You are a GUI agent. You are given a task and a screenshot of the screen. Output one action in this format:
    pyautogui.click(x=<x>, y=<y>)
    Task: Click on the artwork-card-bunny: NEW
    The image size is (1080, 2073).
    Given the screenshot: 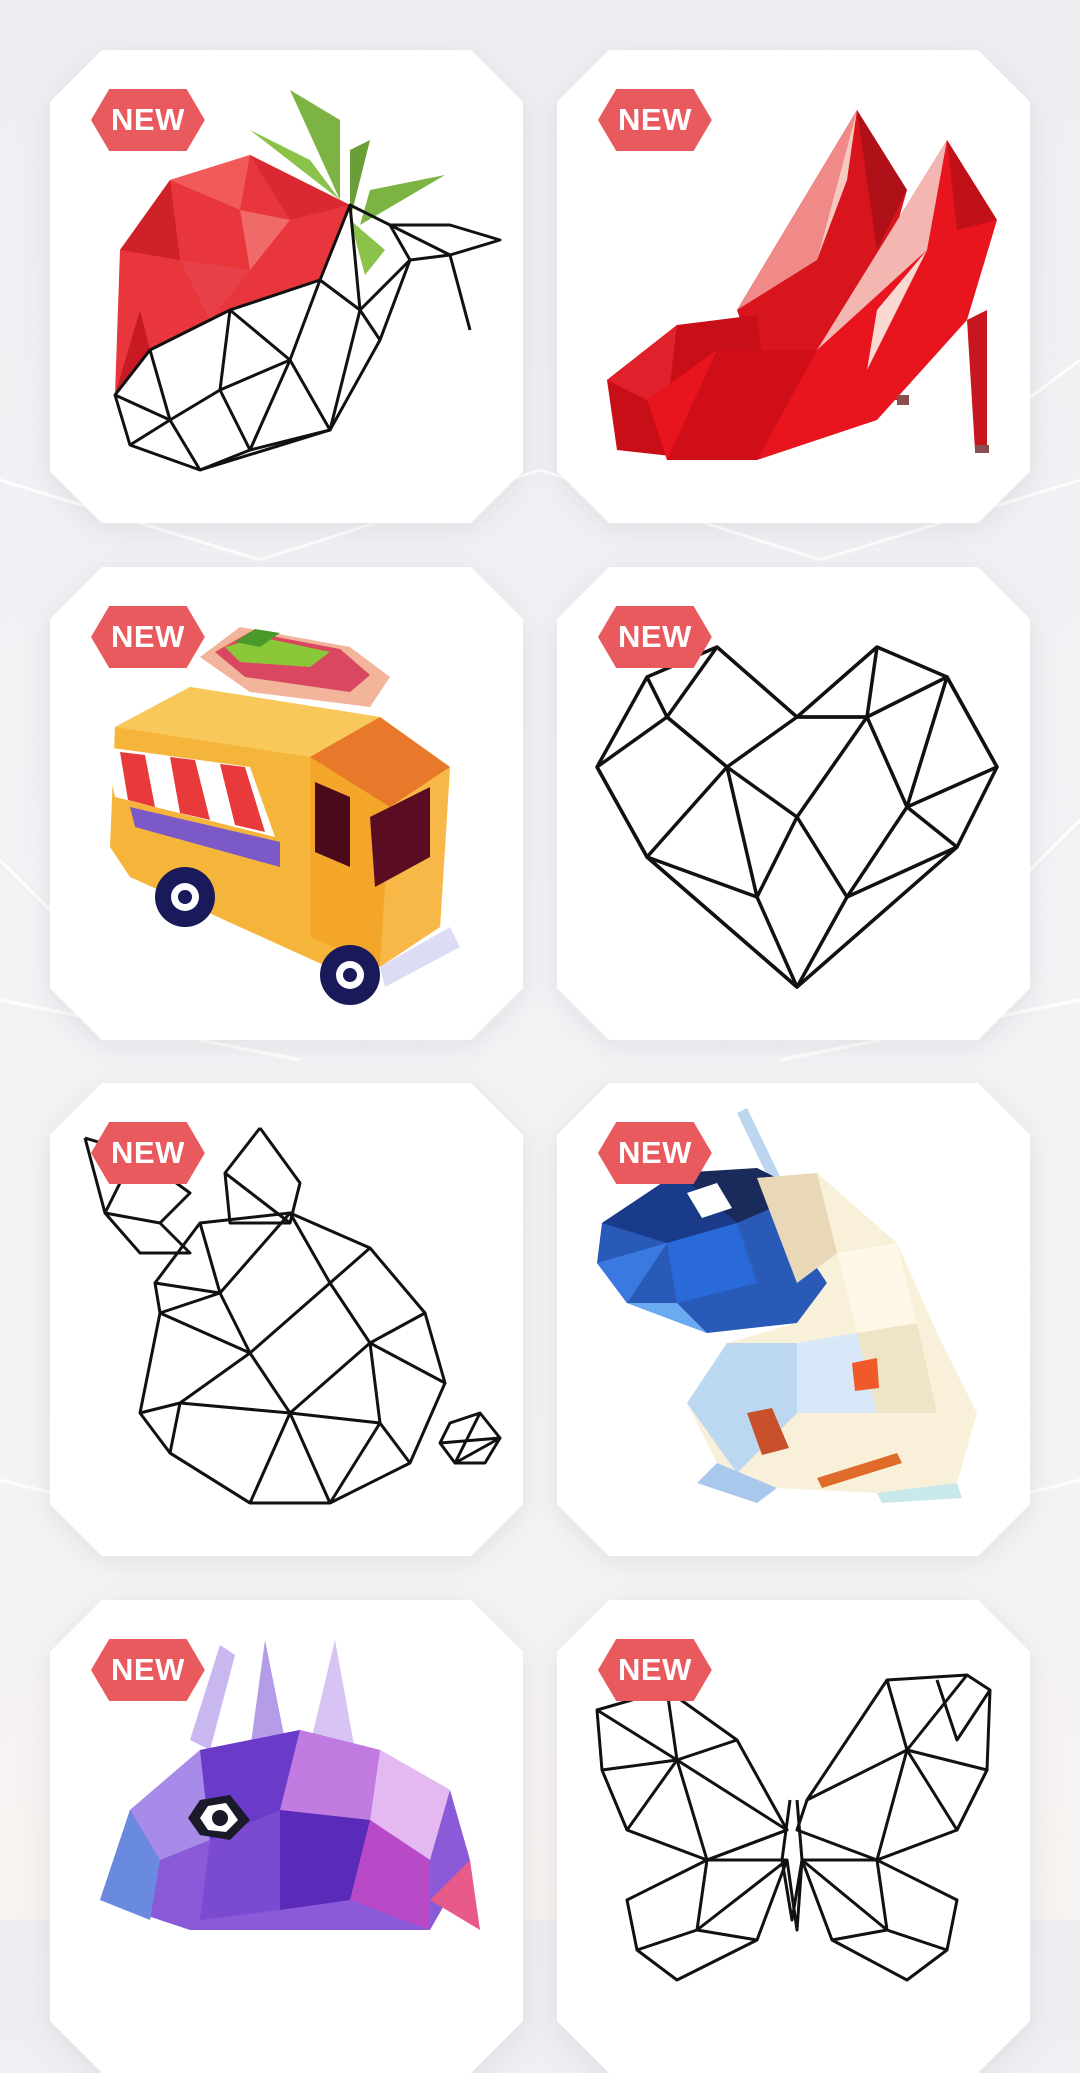 What is the action you would take?
    pyautogui.click(x=286, y=1319)
    